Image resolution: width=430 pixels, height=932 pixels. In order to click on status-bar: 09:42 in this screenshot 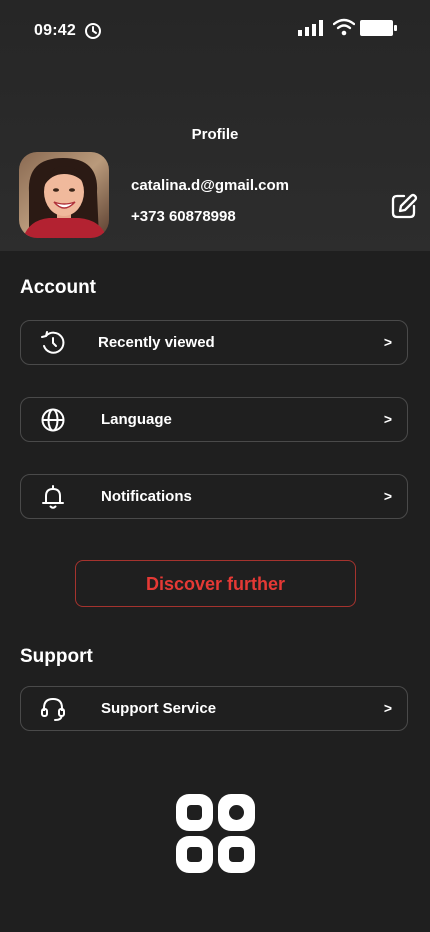, I will do `click(215, 30)`.